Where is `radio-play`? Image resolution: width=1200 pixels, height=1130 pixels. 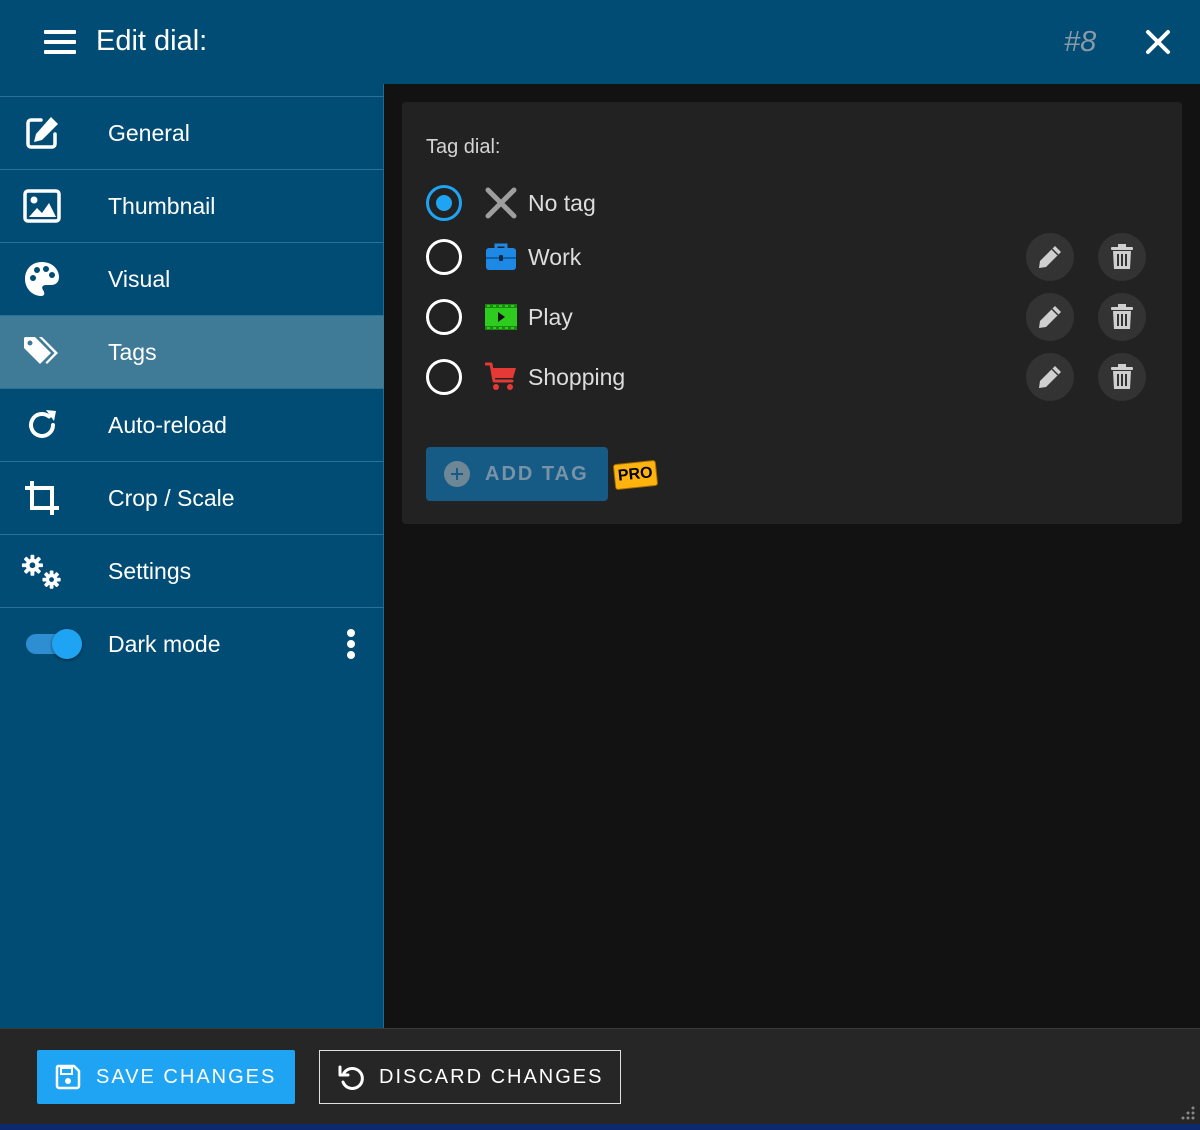 radio-play is located at coordinates (444, 317).